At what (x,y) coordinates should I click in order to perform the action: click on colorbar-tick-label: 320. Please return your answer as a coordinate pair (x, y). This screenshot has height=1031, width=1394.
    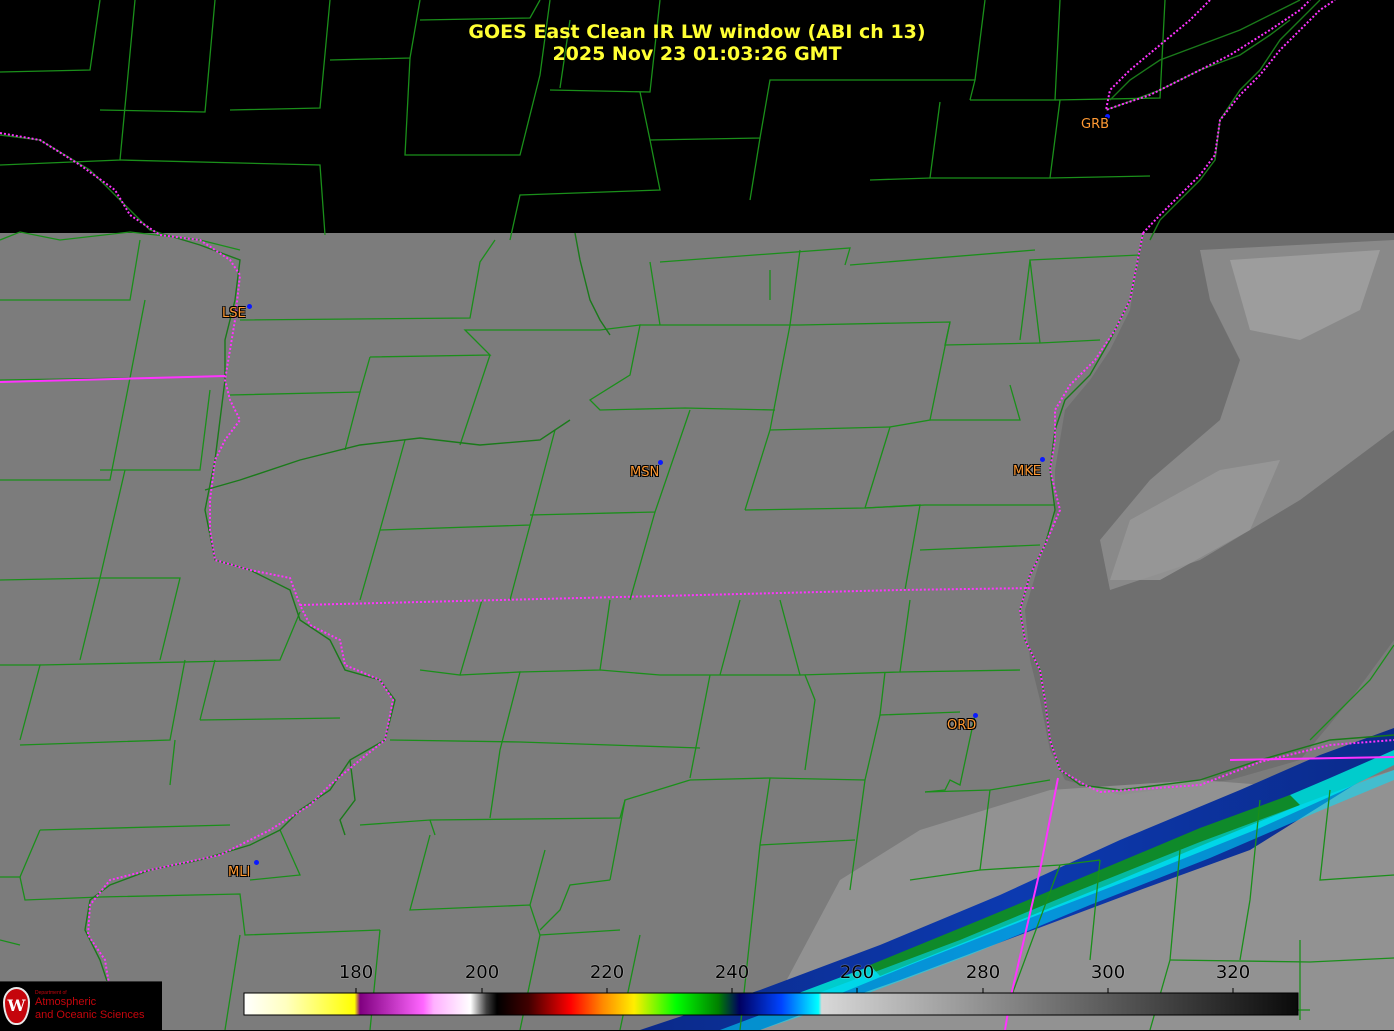
    Looking at the image, I should click on (1233, 972).